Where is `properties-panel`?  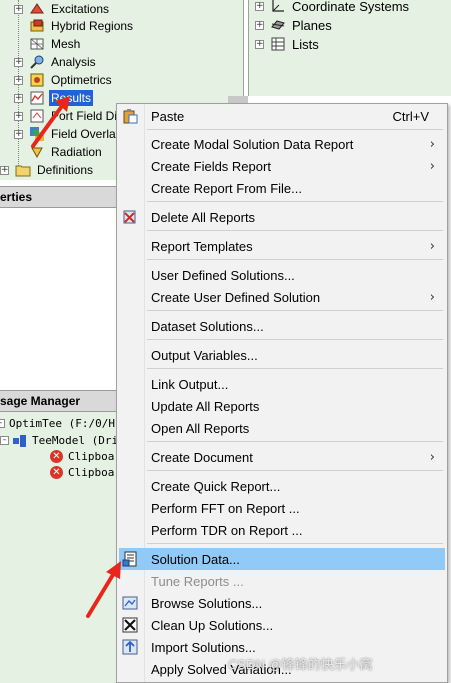
properties-panel is located at coordinates (59, 296).